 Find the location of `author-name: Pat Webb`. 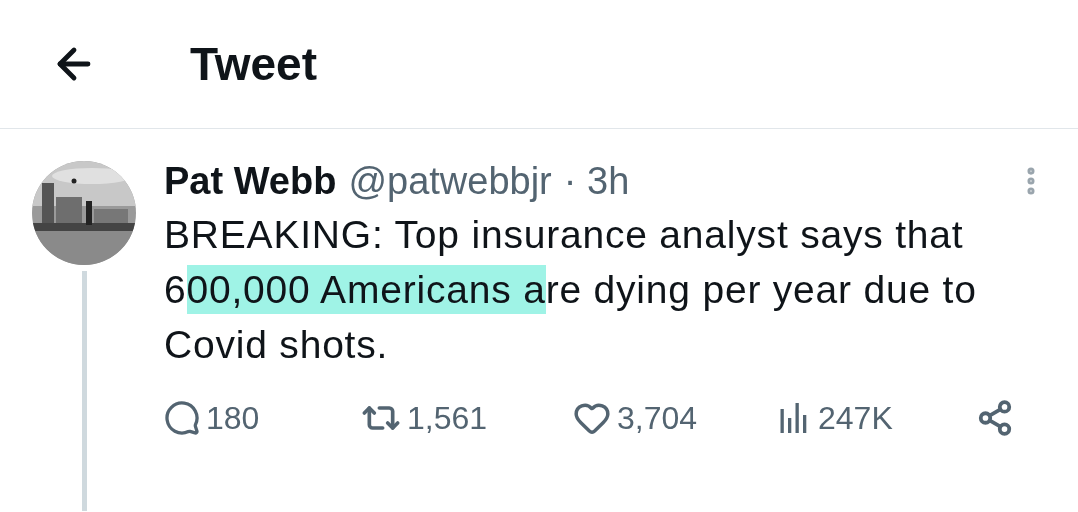

author-name: Pat Webb is located at coordinates (250, 181).